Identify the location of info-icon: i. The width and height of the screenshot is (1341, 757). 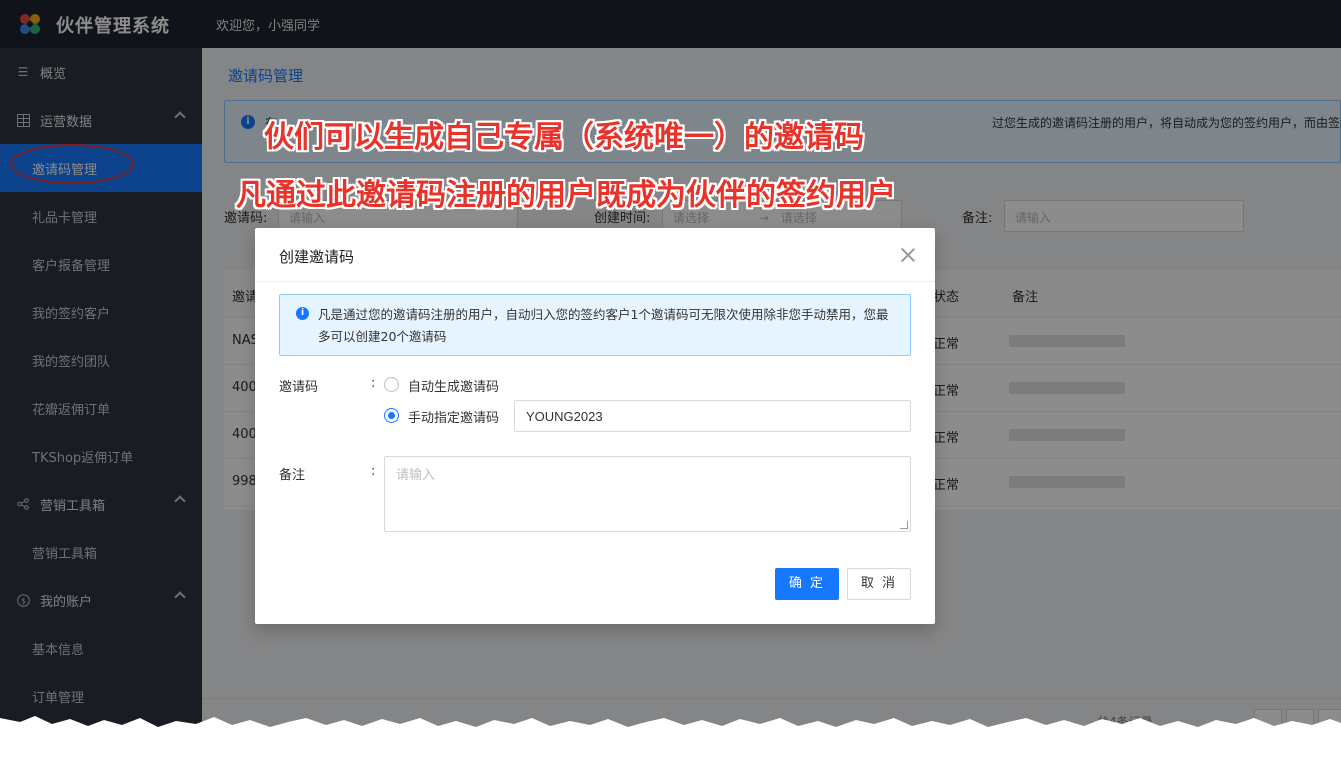
(302, 313).